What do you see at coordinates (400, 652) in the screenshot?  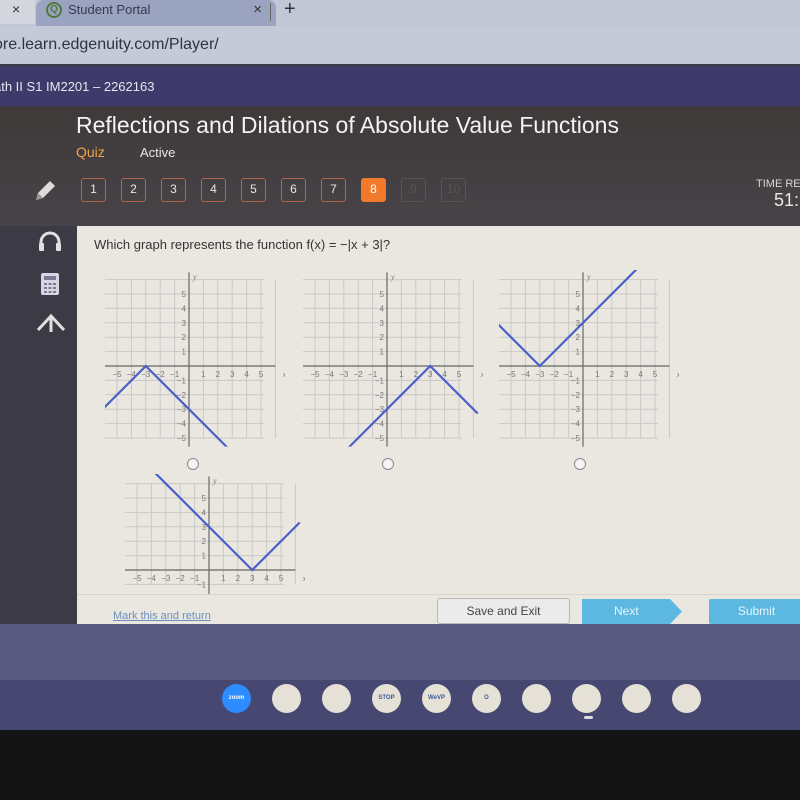 I see `desktop-background` at bounding box center [400, 652].